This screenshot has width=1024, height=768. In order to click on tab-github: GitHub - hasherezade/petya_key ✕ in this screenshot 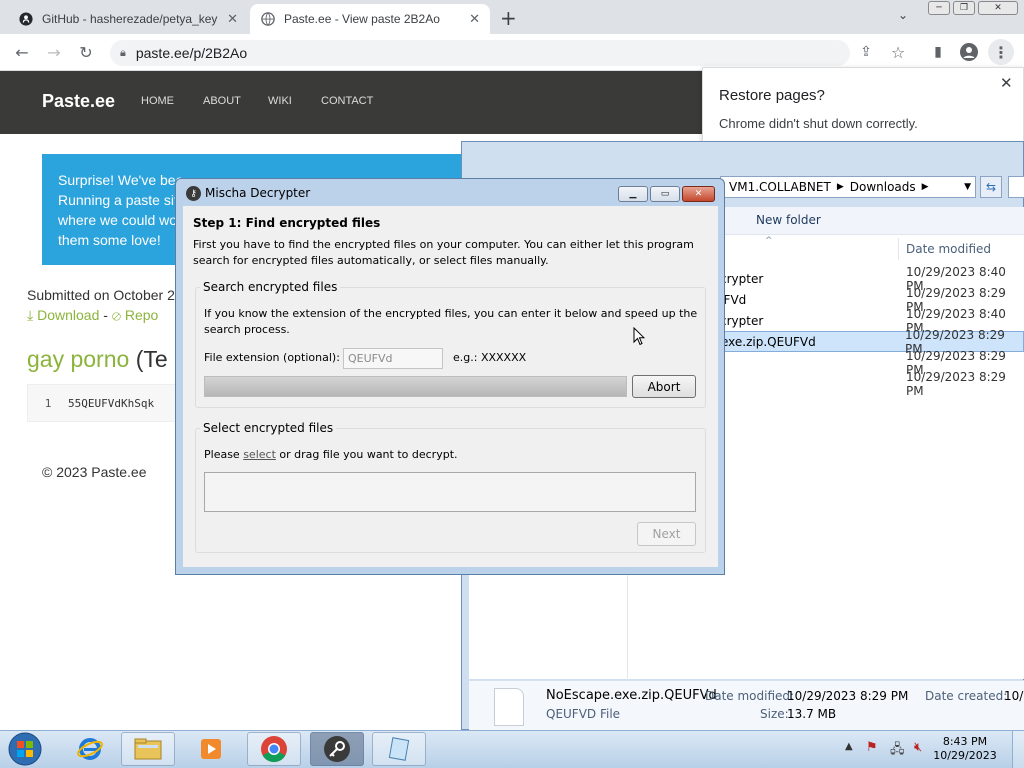, I will do `click(128, 19)`.